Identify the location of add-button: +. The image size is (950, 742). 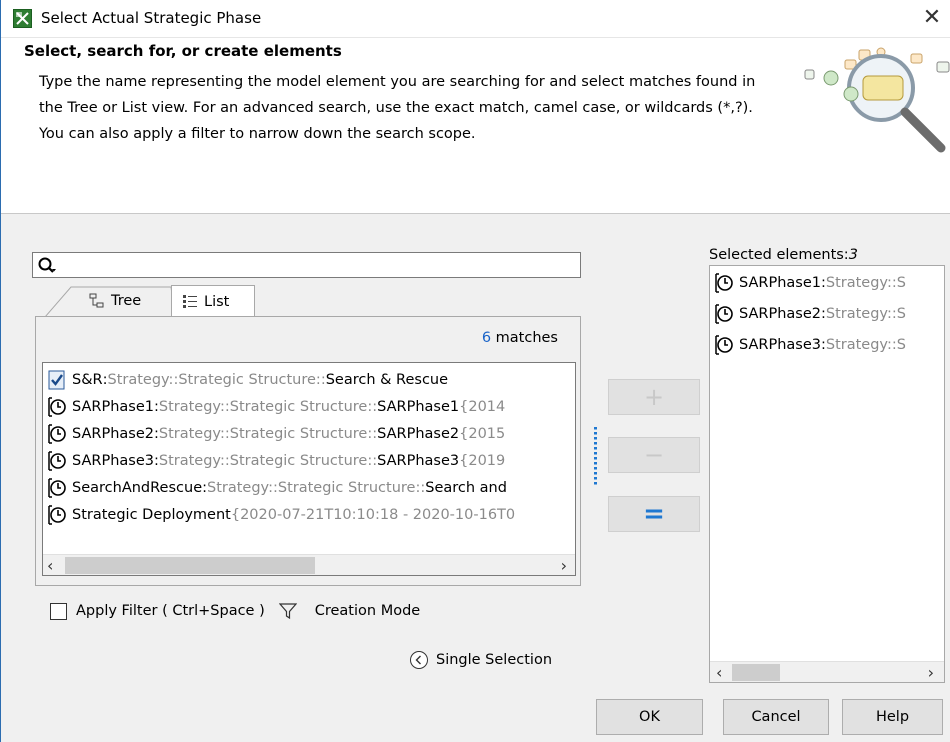
(654, 397).